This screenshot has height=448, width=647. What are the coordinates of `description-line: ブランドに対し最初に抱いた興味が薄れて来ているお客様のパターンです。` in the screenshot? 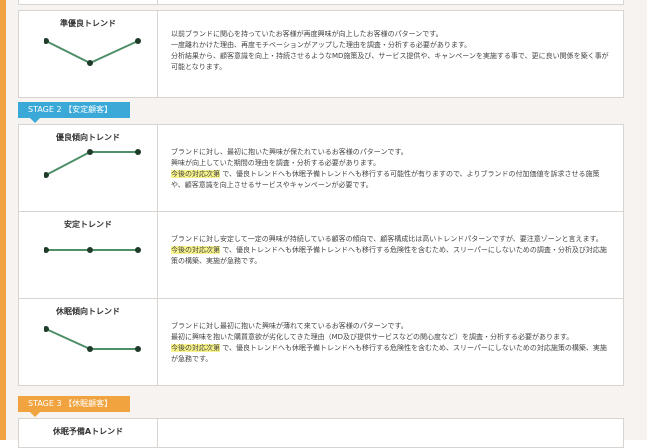 It's located at (289, 326).